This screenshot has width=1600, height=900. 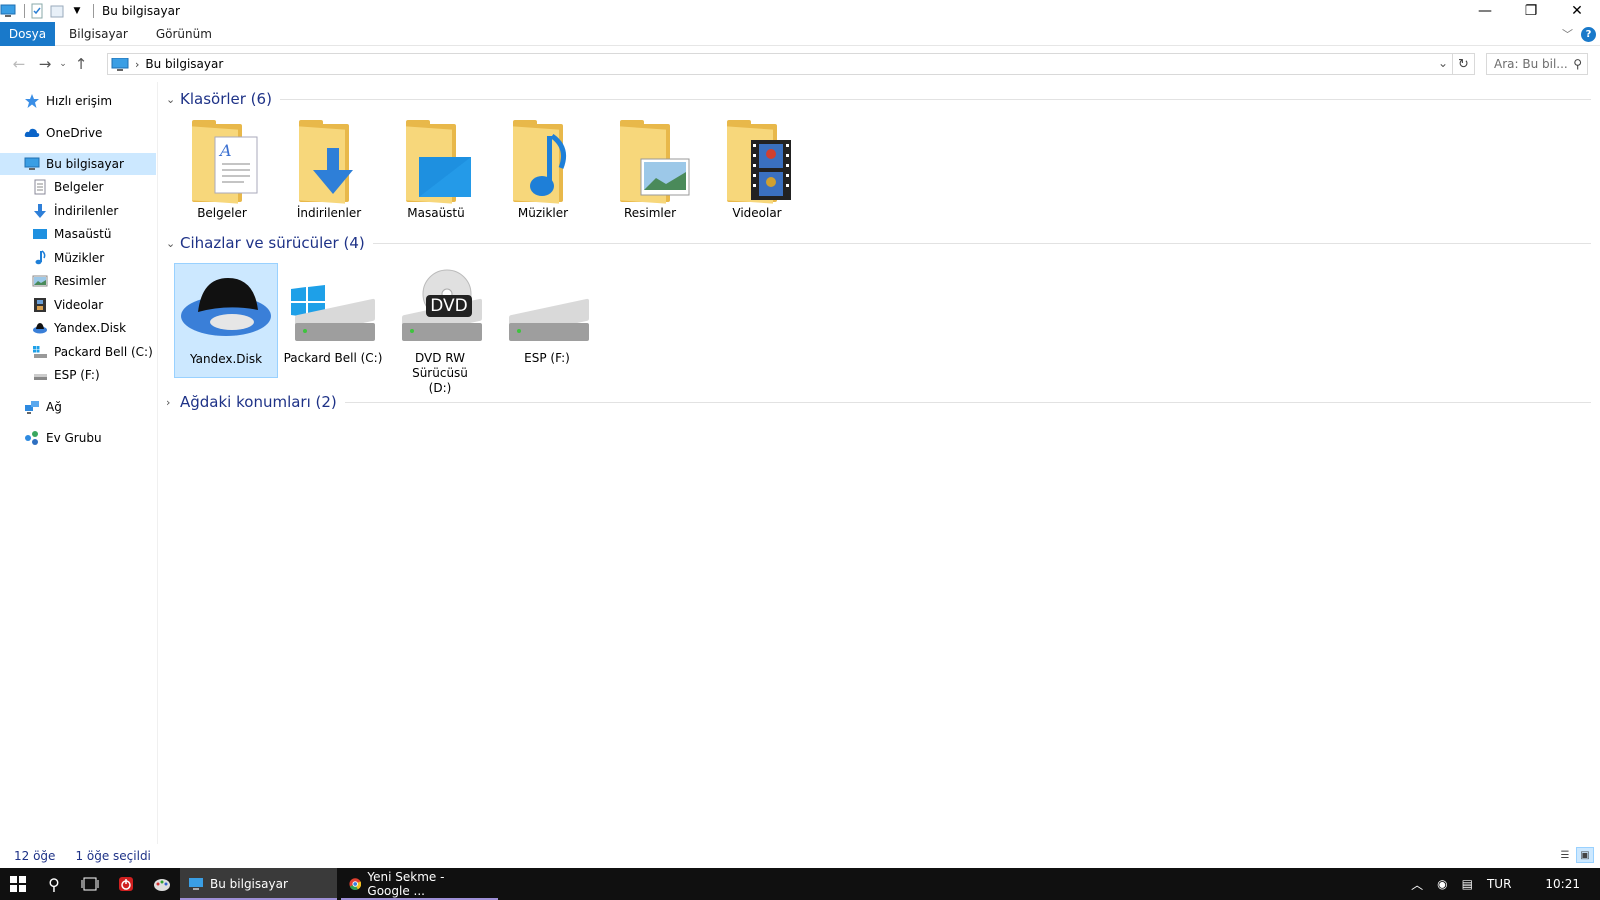 I want to click on desktop-icon, so click(x=40, y=234).